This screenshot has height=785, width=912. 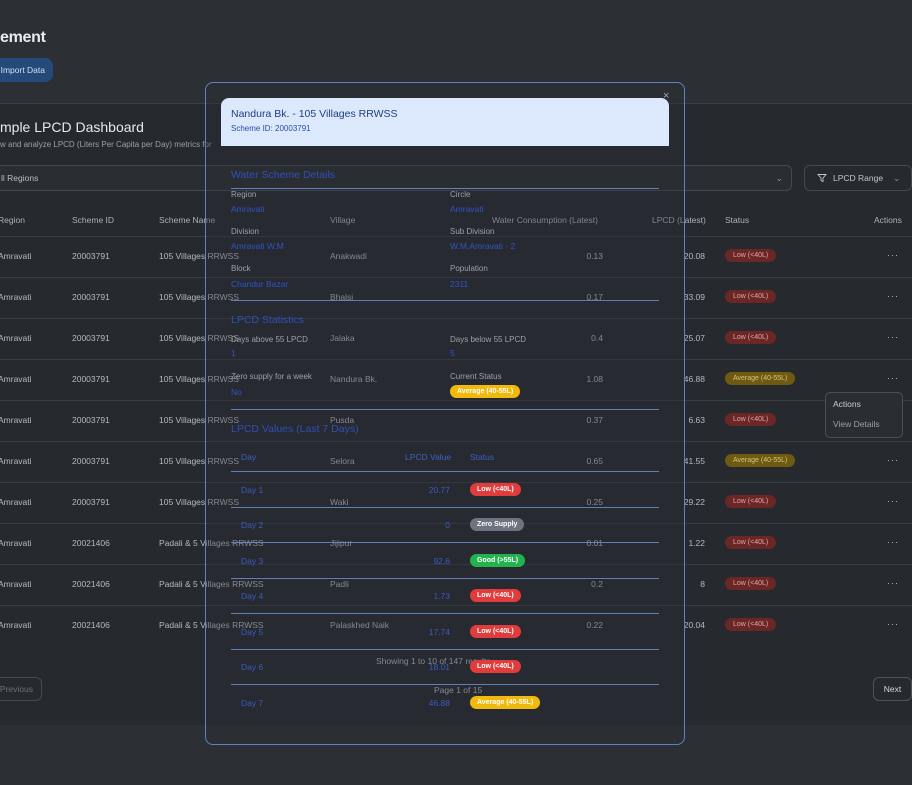 I want to click on actions-dropdown: Actions View Details, so click(x=864, y=415).